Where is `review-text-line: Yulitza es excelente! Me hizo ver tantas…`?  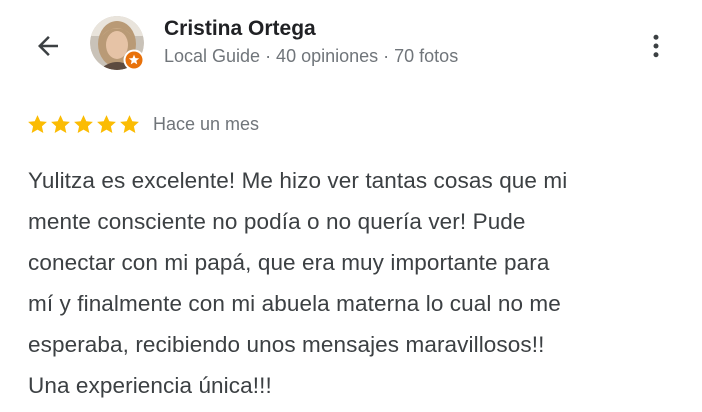 review-text-line: Yulitza es excelente! Me hizo ver tantas… is located at coordinates (298, 180).